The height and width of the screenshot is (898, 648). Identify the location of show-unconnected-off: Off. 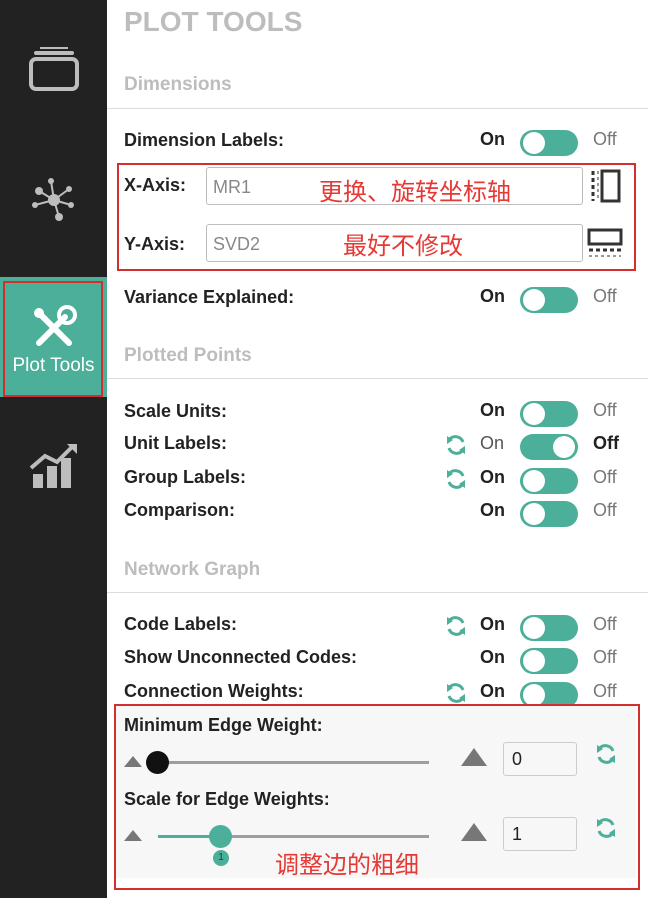
(605, 657).